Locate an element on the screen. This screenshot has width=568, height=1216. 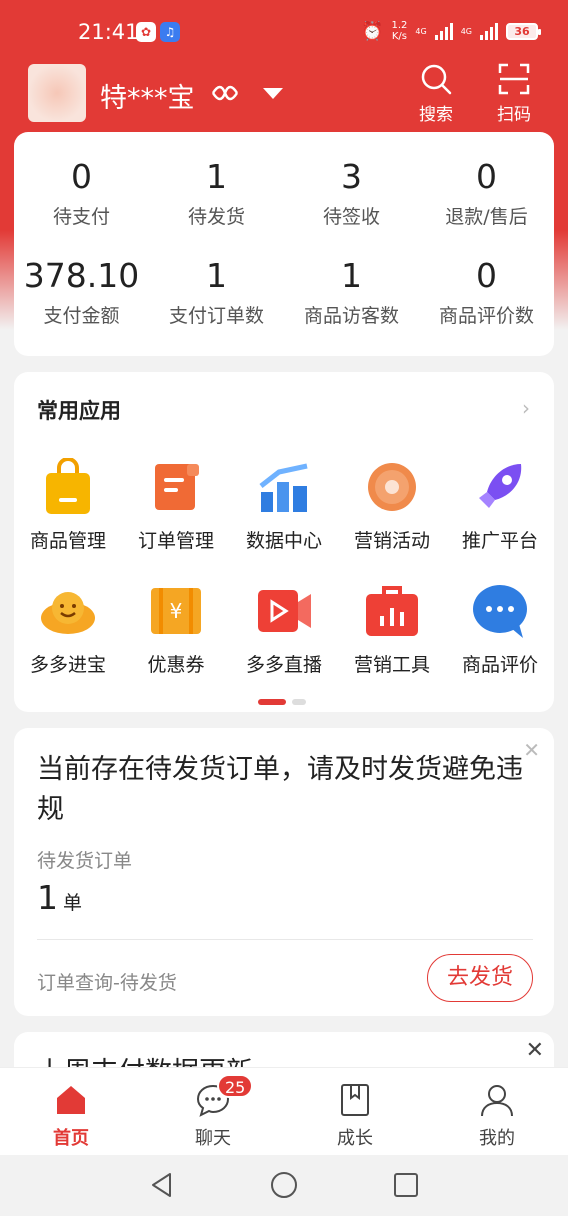
stat-label: 待支付 is located at coordinates (81, 217).